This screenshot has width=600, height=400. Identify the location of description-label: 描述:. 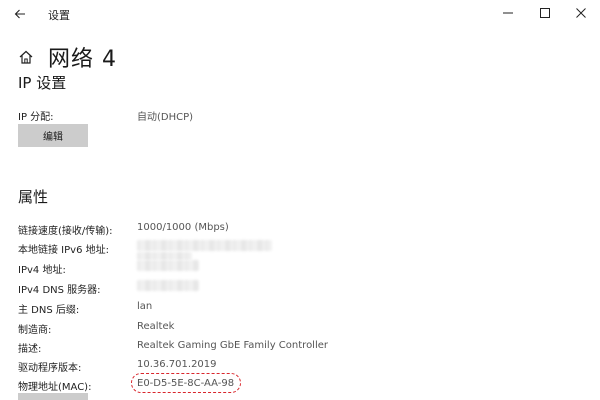
(30, 349).